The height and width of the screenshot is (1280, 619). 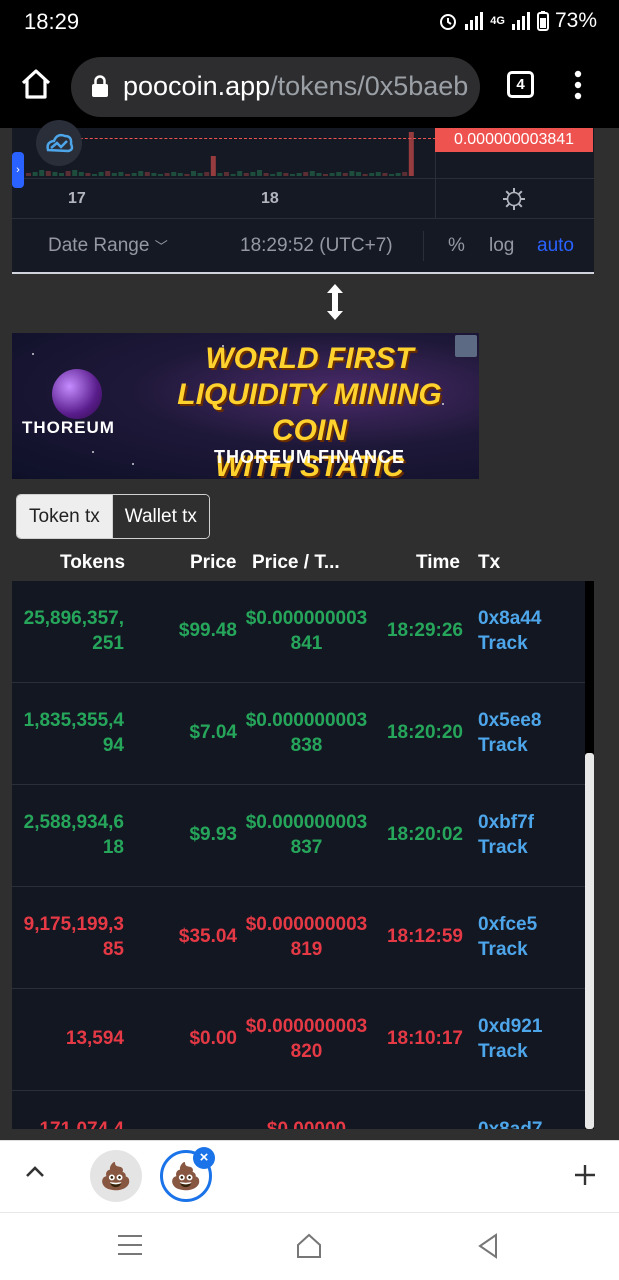 I want to click on new-tab-button, so click(x=585, y=1175).